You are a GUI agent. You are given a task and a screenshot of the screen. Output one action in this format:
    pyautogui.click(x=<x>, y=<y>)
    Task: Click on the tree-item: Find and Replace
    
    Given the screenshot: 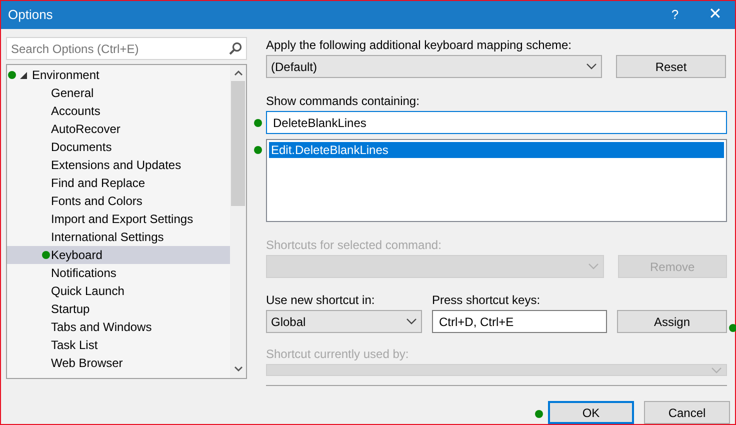 What is the action you would take?
    pyautogui.click(x=118, y=183)
    